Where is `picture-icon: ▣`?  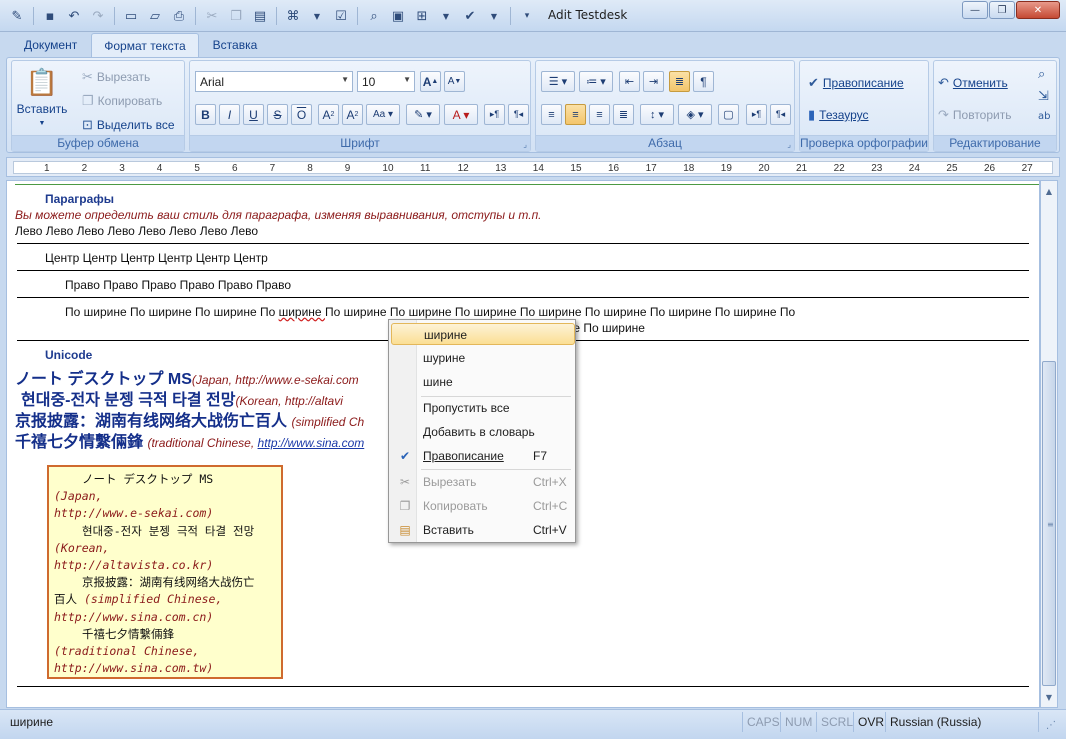
picture-icon: ▣ is located at coordinates (398, 16).